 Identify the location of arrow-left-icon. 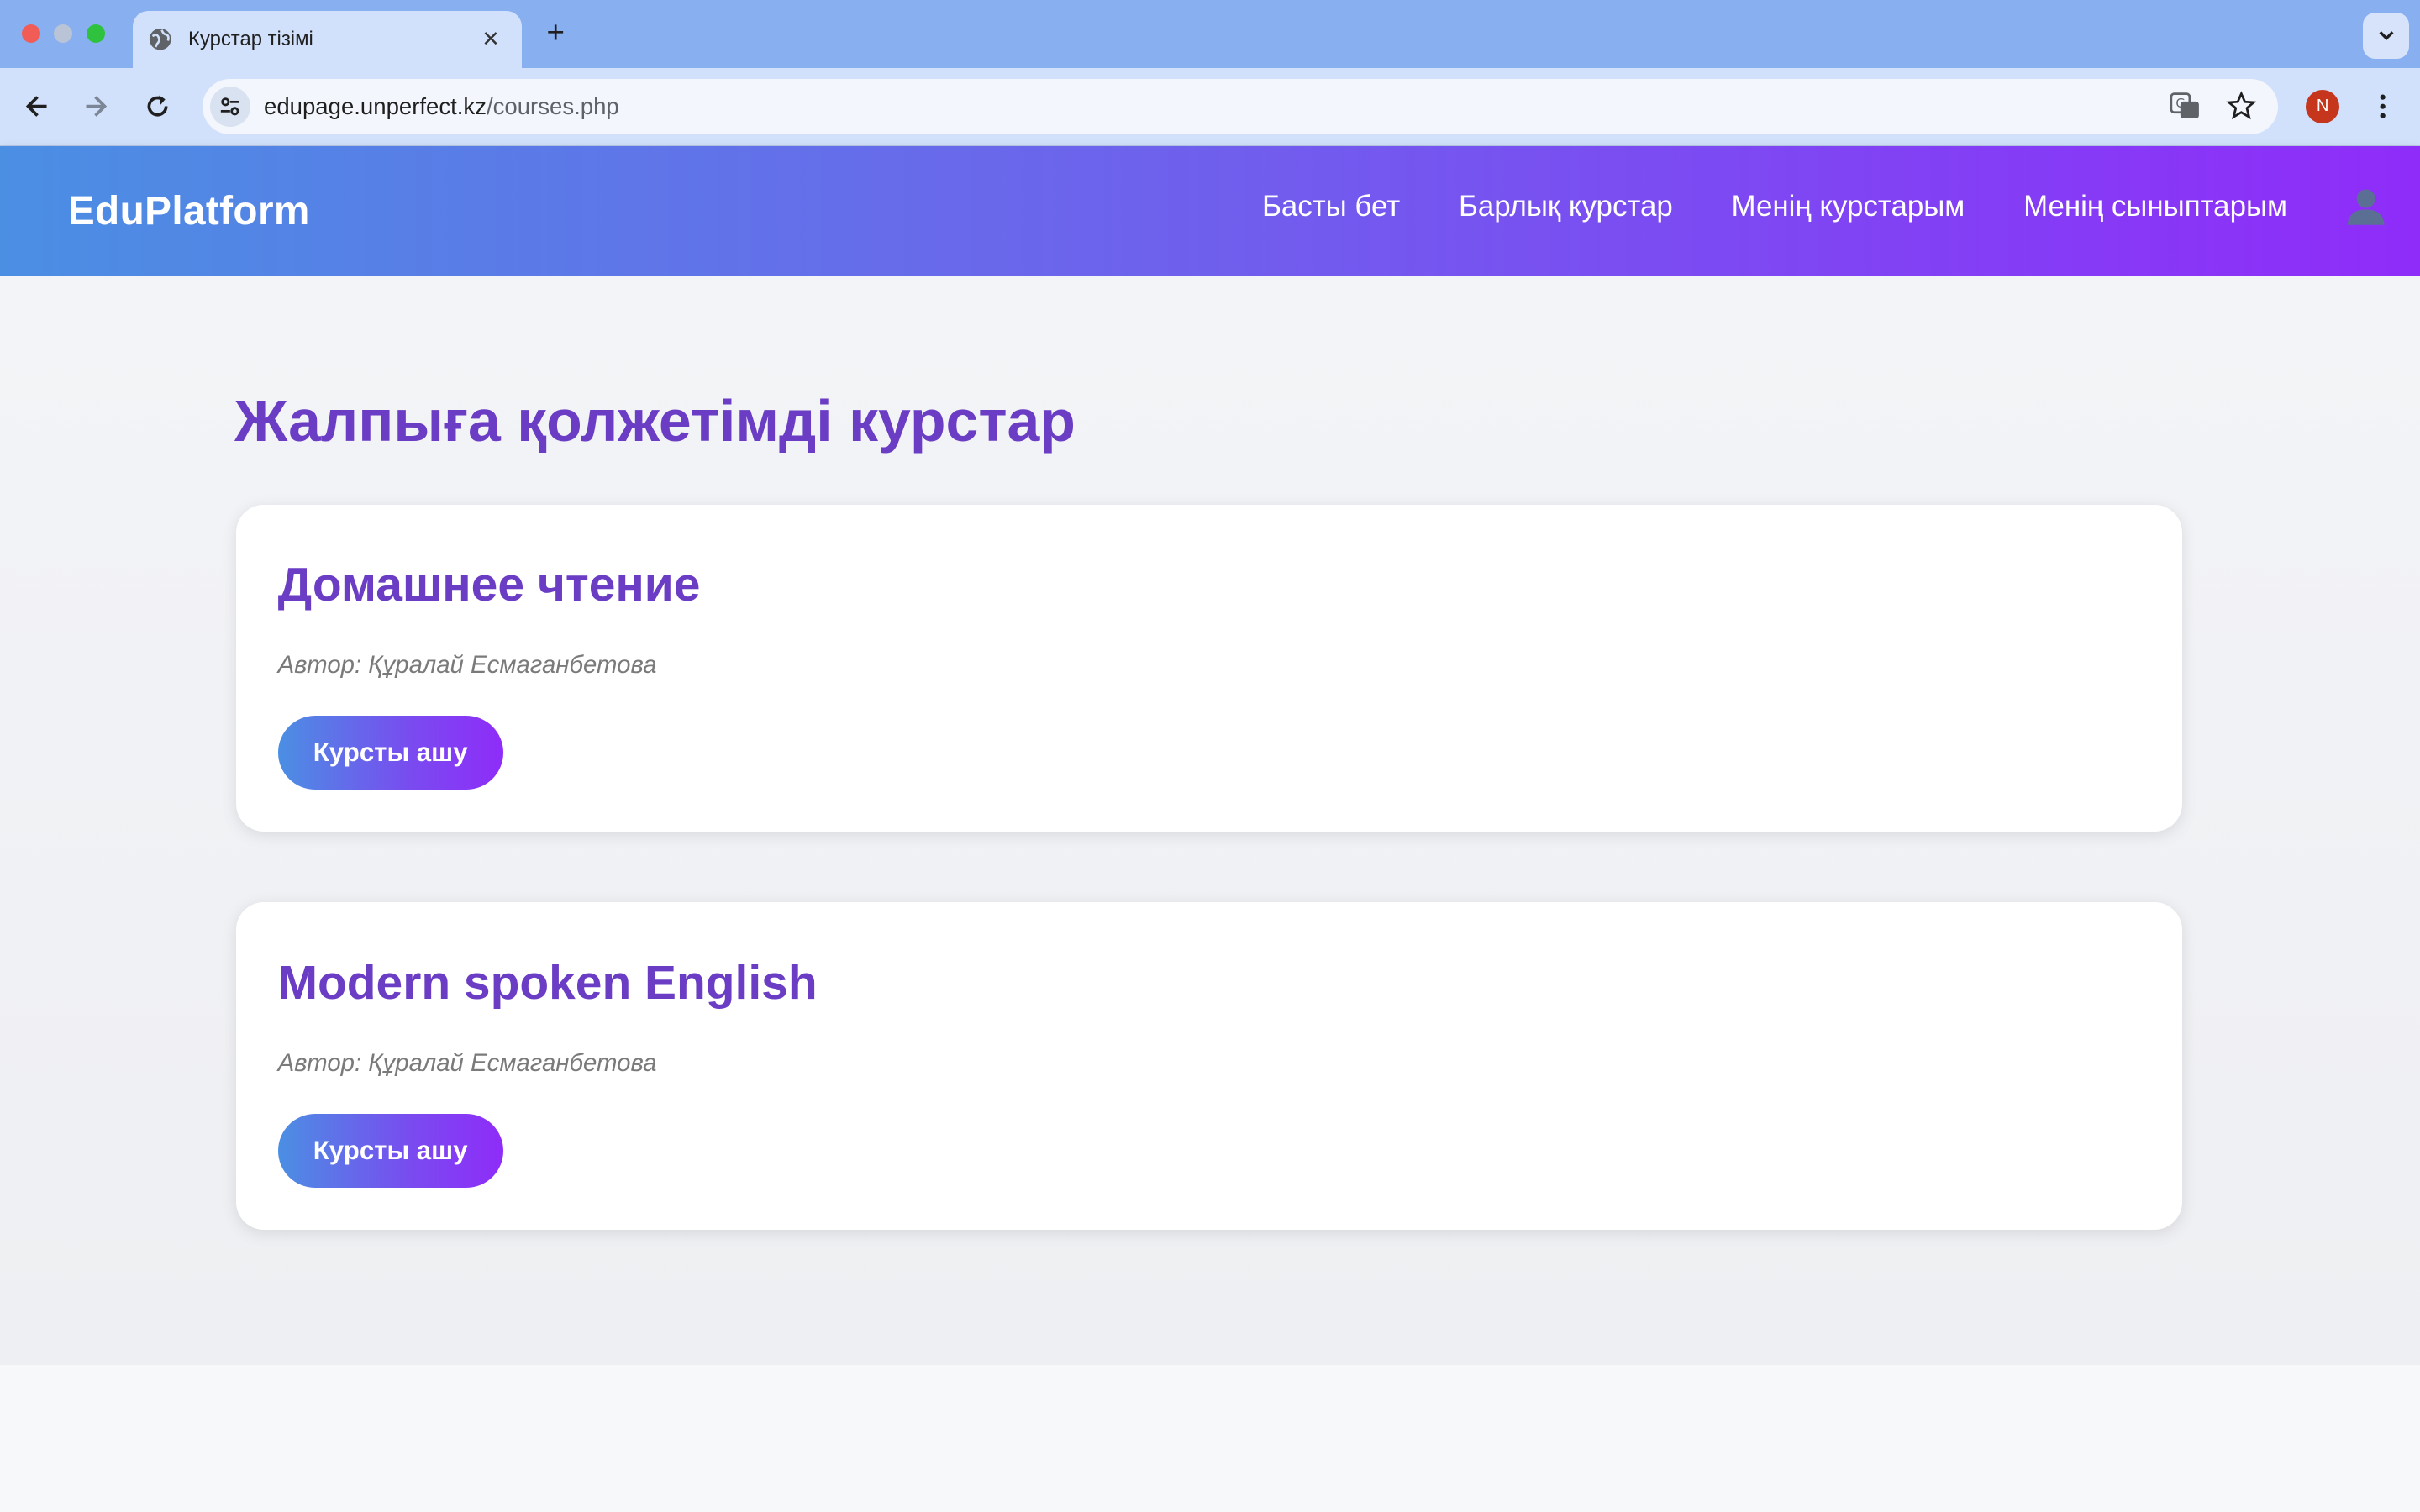
(36, 107).